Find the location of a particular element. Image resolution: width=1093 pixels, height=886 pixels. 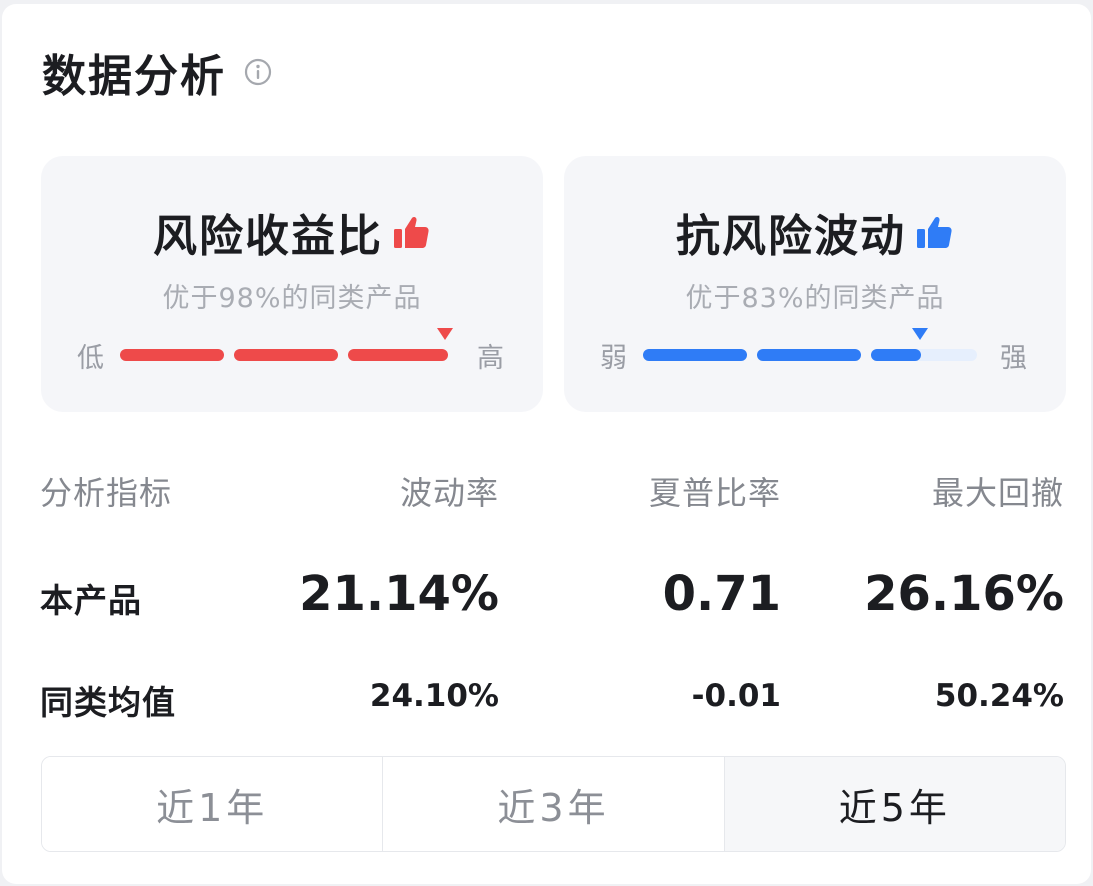

rating-bar-fill is located at coordinates (896, 355).